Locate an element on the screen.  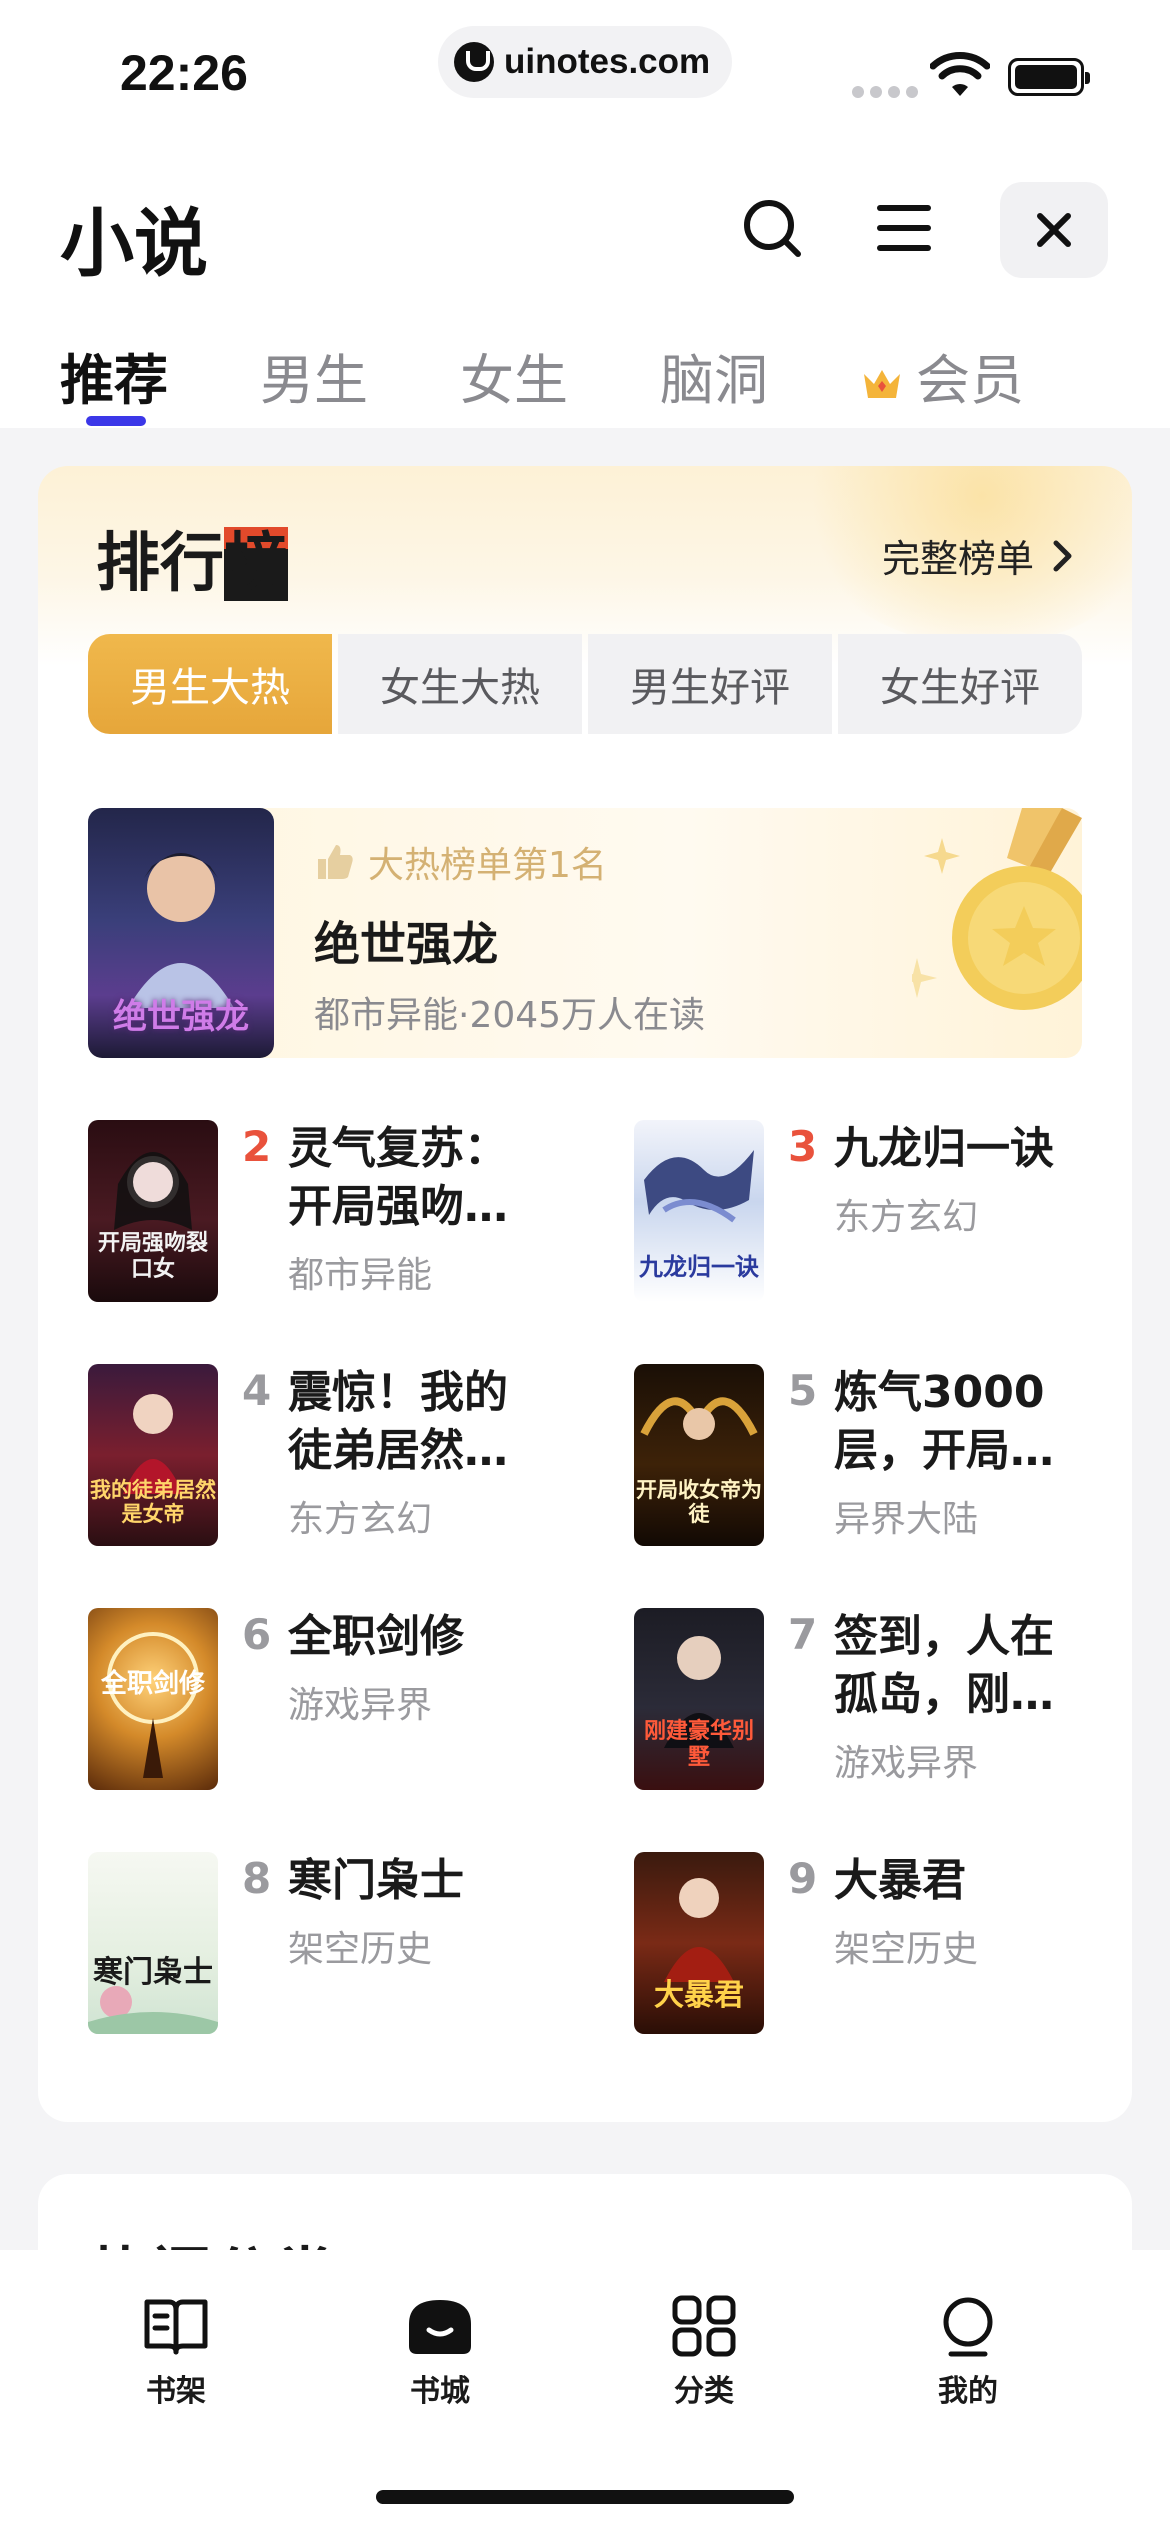
url-pill: uinotes.com is located at coordinates (585, 62).